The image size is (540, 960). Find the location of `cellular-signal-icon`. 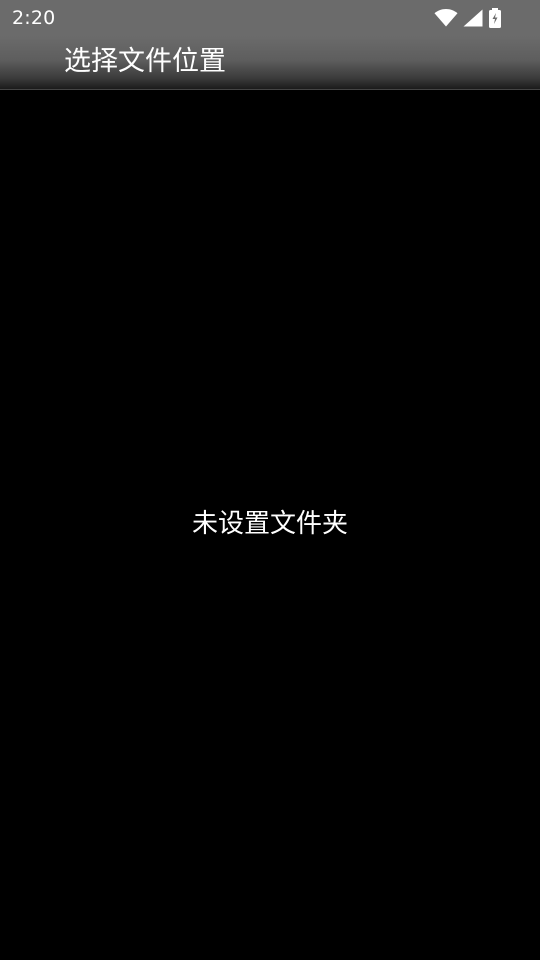

cellular-signal-icon is located at coordinates (473, 18).